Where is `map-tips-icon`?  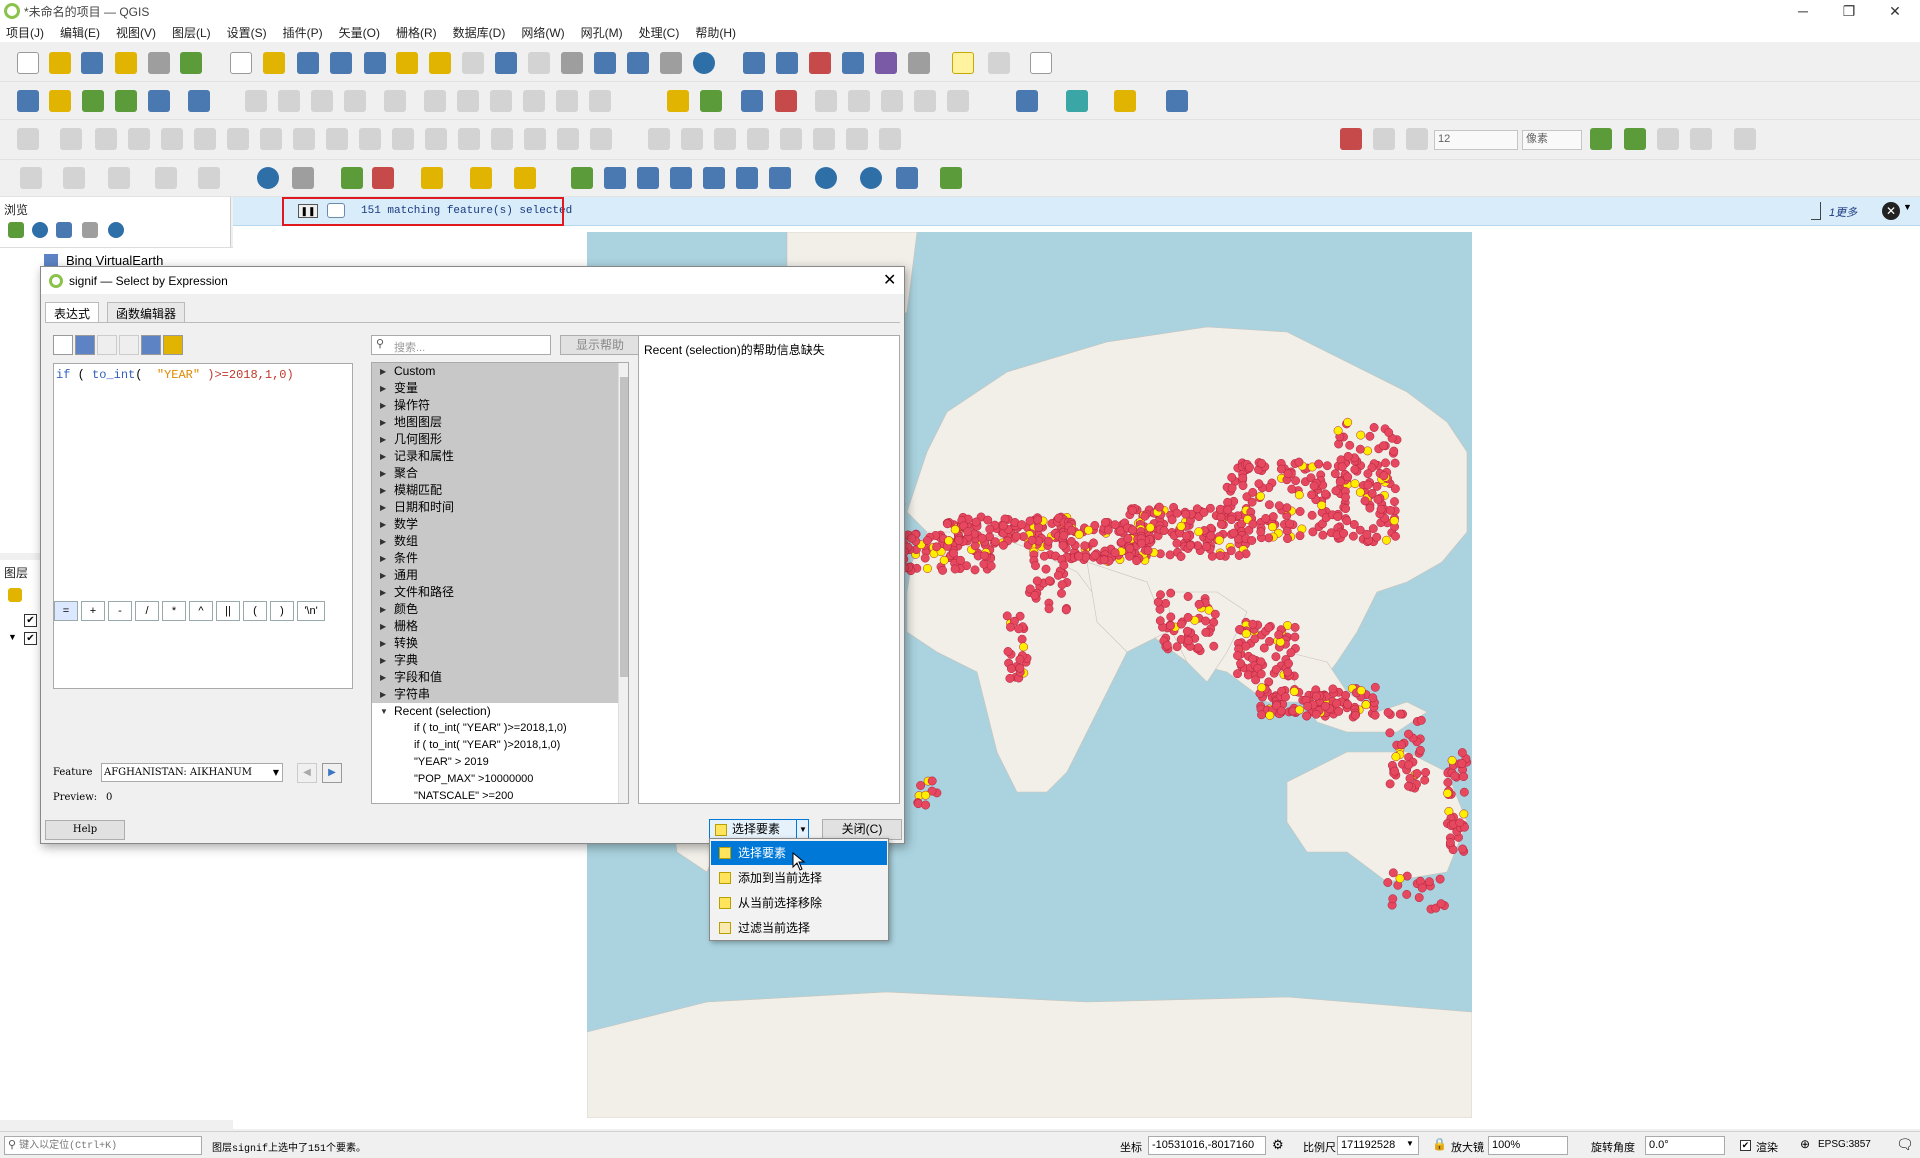
map-tips-icon is located at coordinates (963, 63).